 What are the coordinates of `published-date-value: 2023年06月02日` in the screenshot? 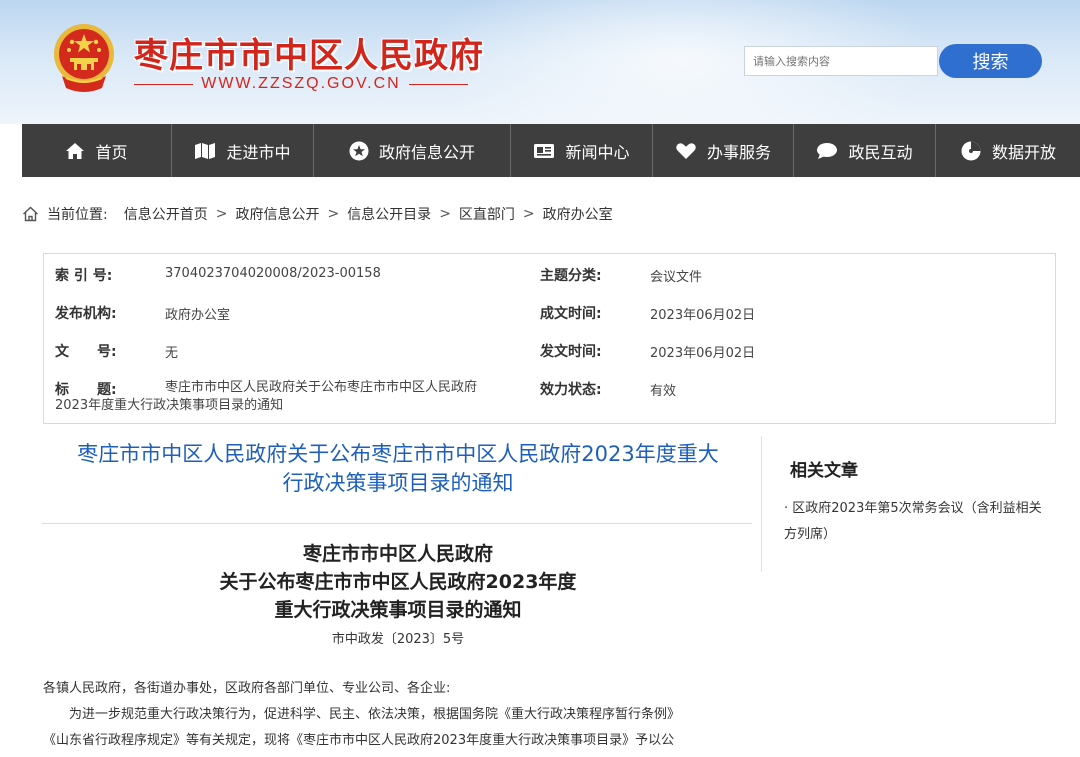 It's located at (703, 353).